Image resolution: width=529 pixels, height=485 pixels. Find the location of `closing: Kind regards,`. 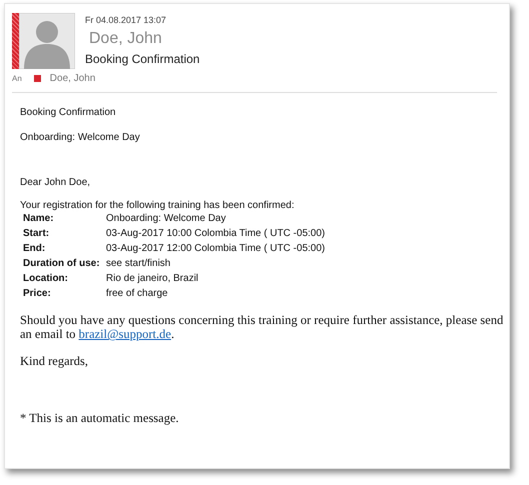

closing: Kind regards, is located at coordinates (55, 361).